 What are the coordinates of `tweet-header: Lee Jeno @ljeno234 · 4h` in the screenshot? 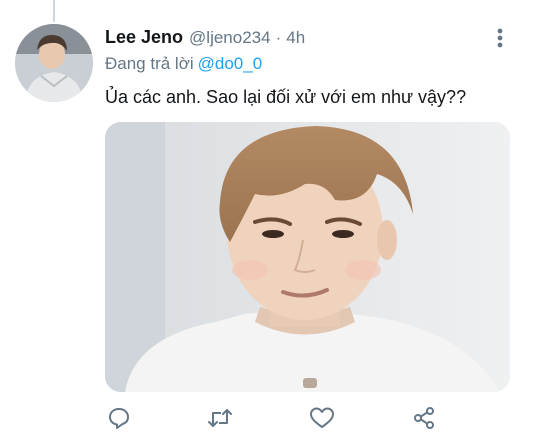 It's located at (205, 38).